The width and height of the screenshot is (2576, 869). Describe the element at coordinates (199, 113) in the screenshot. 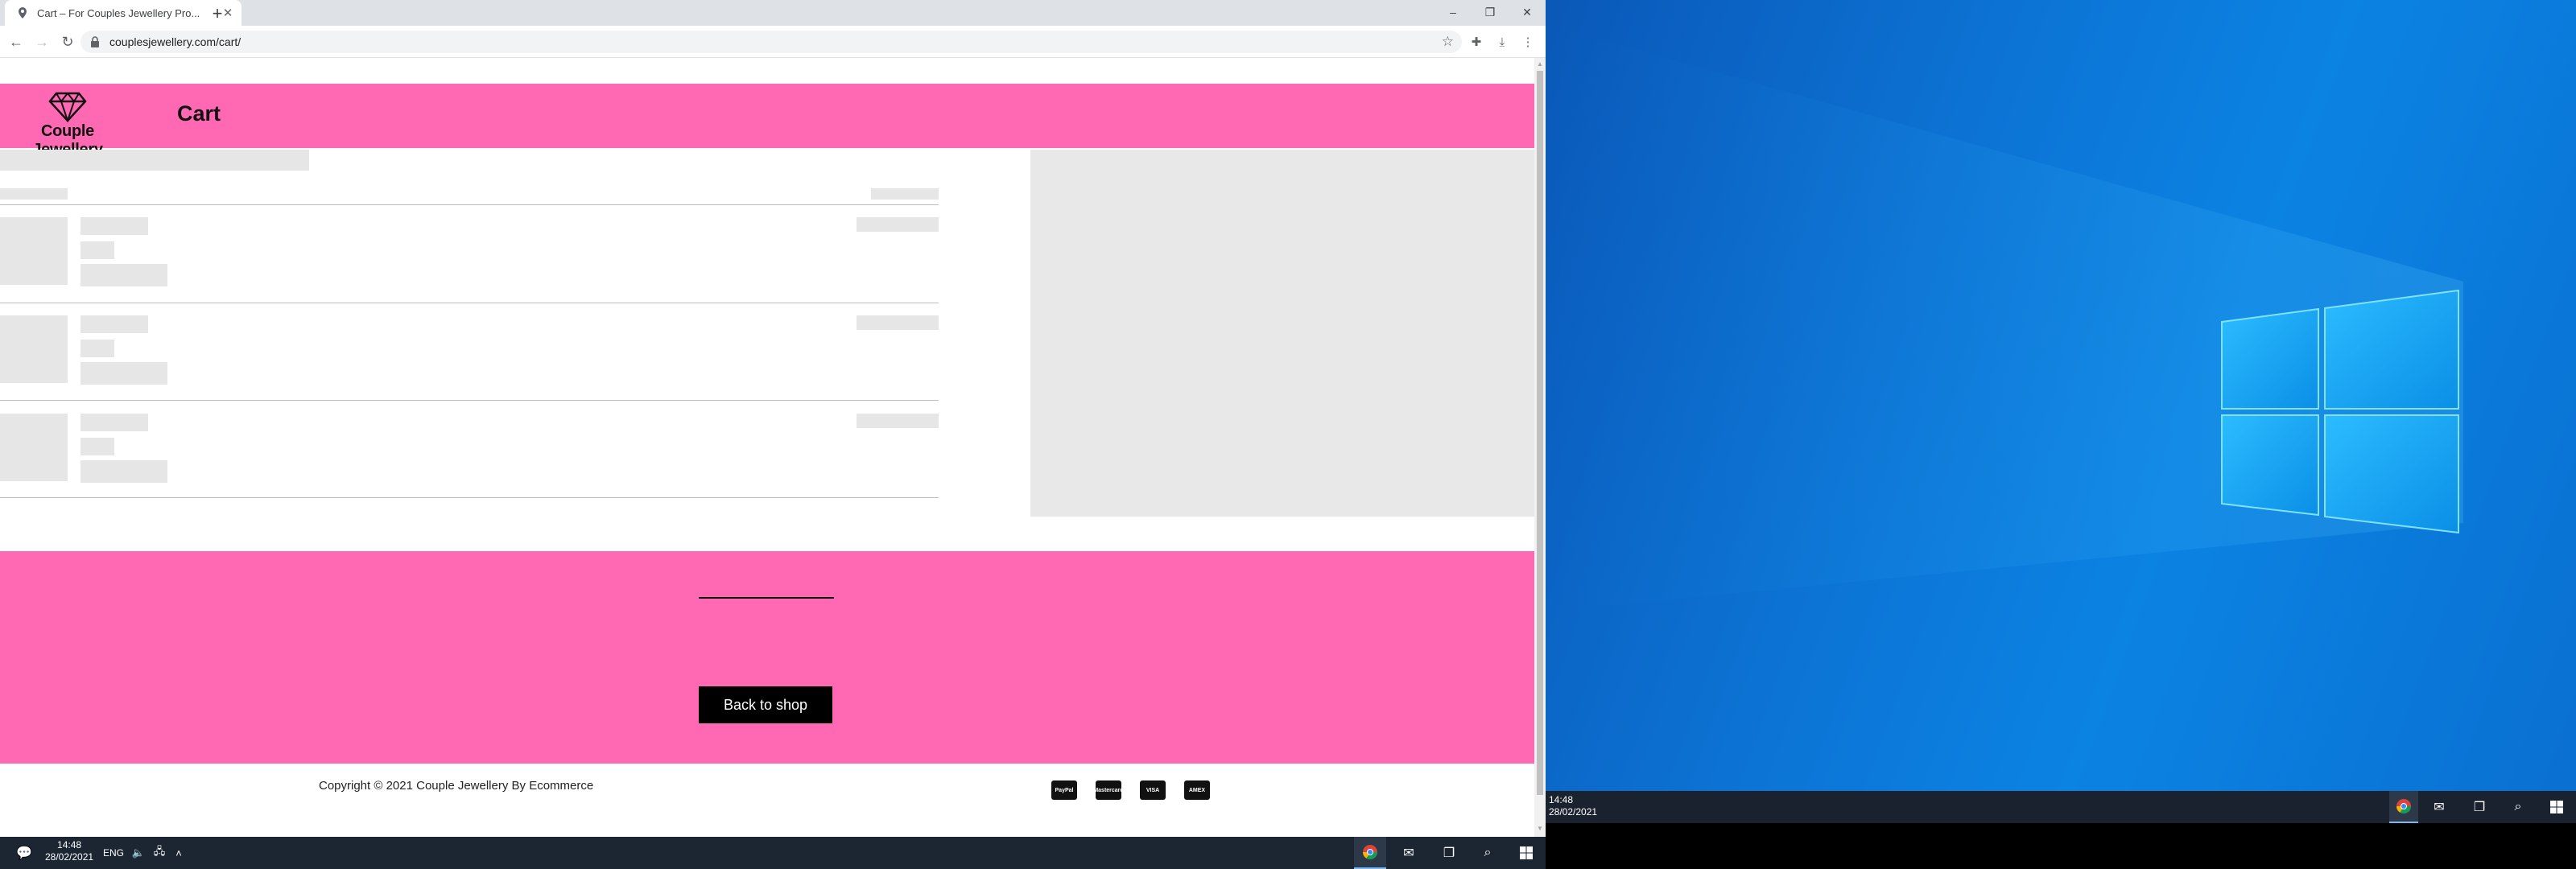

I see `page-title: Cart` at that location.